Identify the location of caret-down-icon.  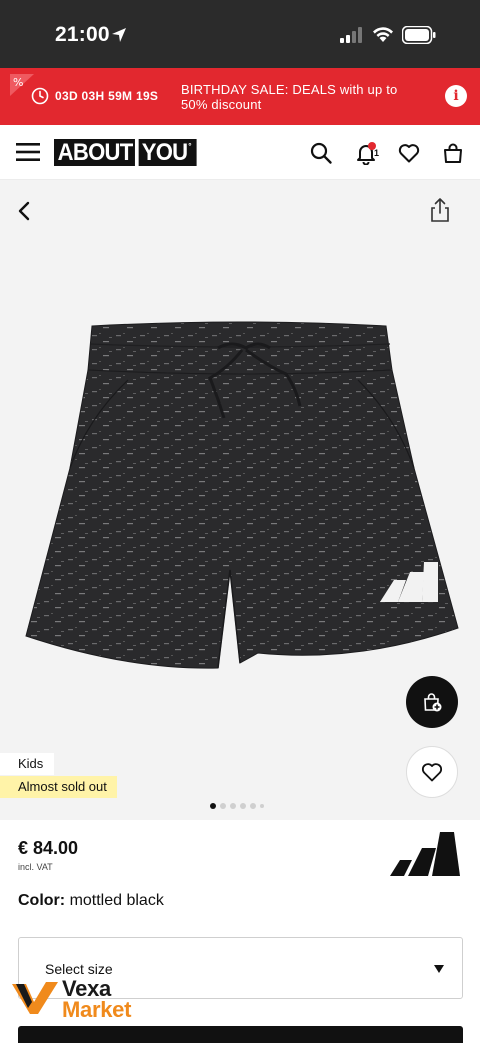
(439, 969).